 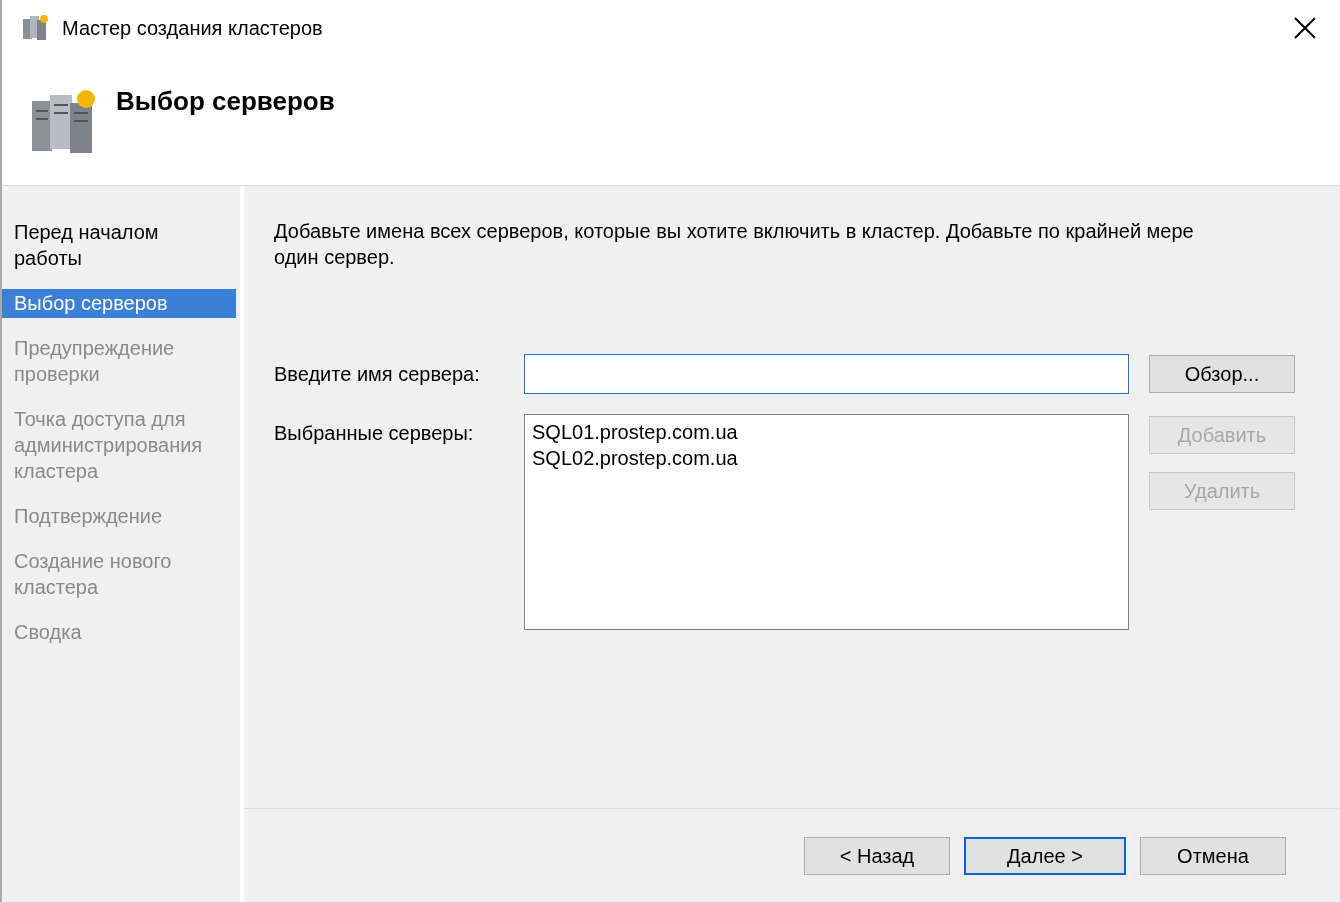 I want to click on list-label: Выбранные серверы:, so click(x=374, y=433).